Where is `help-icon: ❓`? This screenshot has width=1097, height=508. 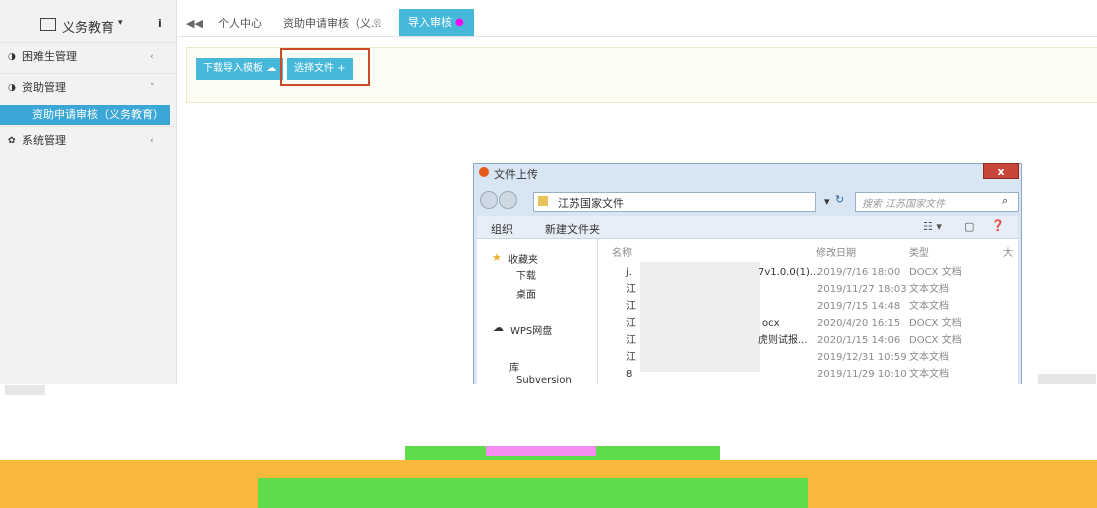
help-icon: ❓ is located at coordinates (998, 225).